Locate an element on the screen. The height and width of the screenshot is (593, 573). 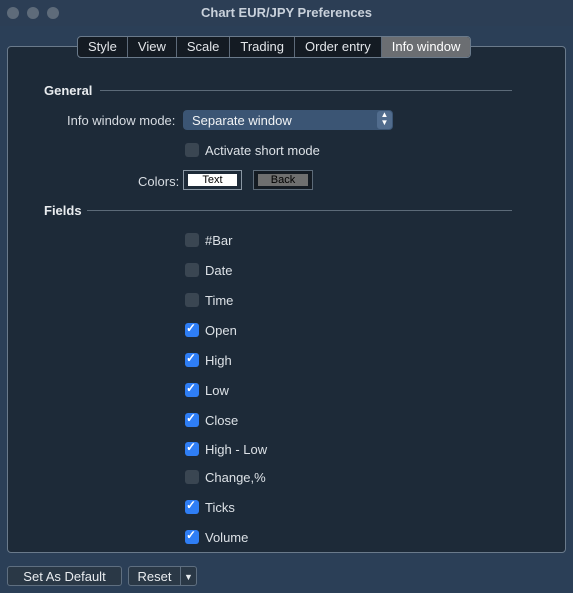
field-label: Ticks is located at coordinates (220, 507).